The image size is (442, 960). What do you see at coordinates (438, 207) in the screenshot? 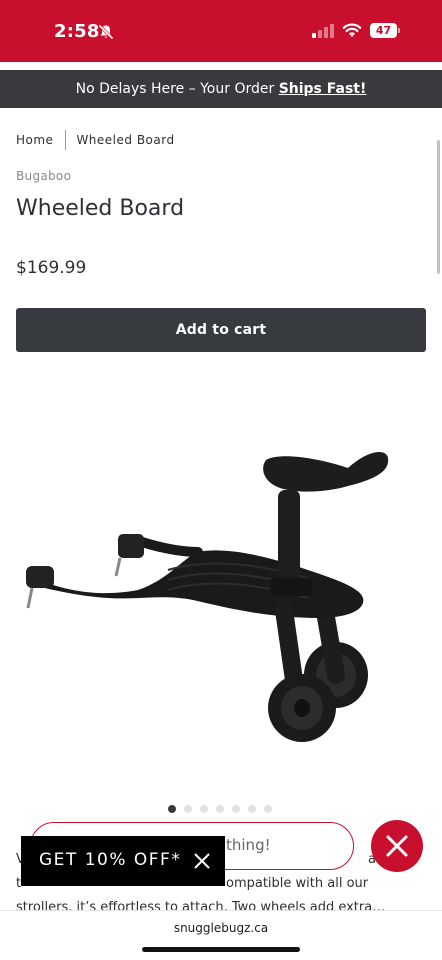
I see `page-scrollbar` at bounding box center [438, 207].